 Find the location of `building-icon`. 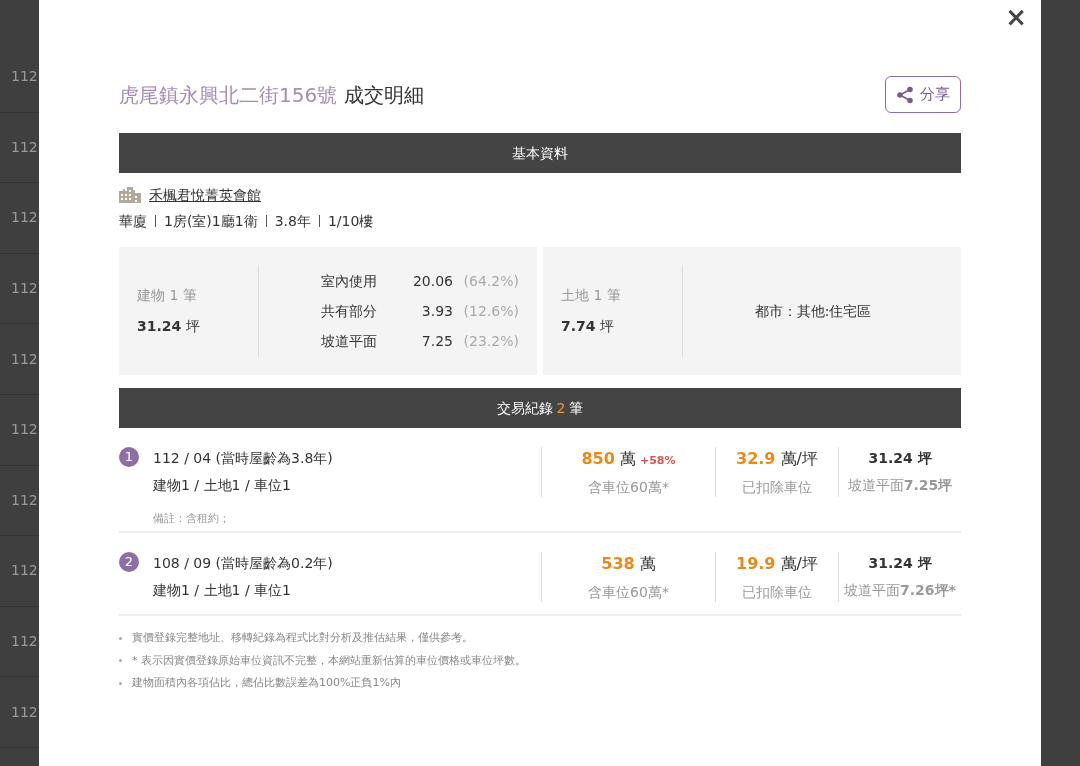

building-icon is located at coordinates (130, 195).